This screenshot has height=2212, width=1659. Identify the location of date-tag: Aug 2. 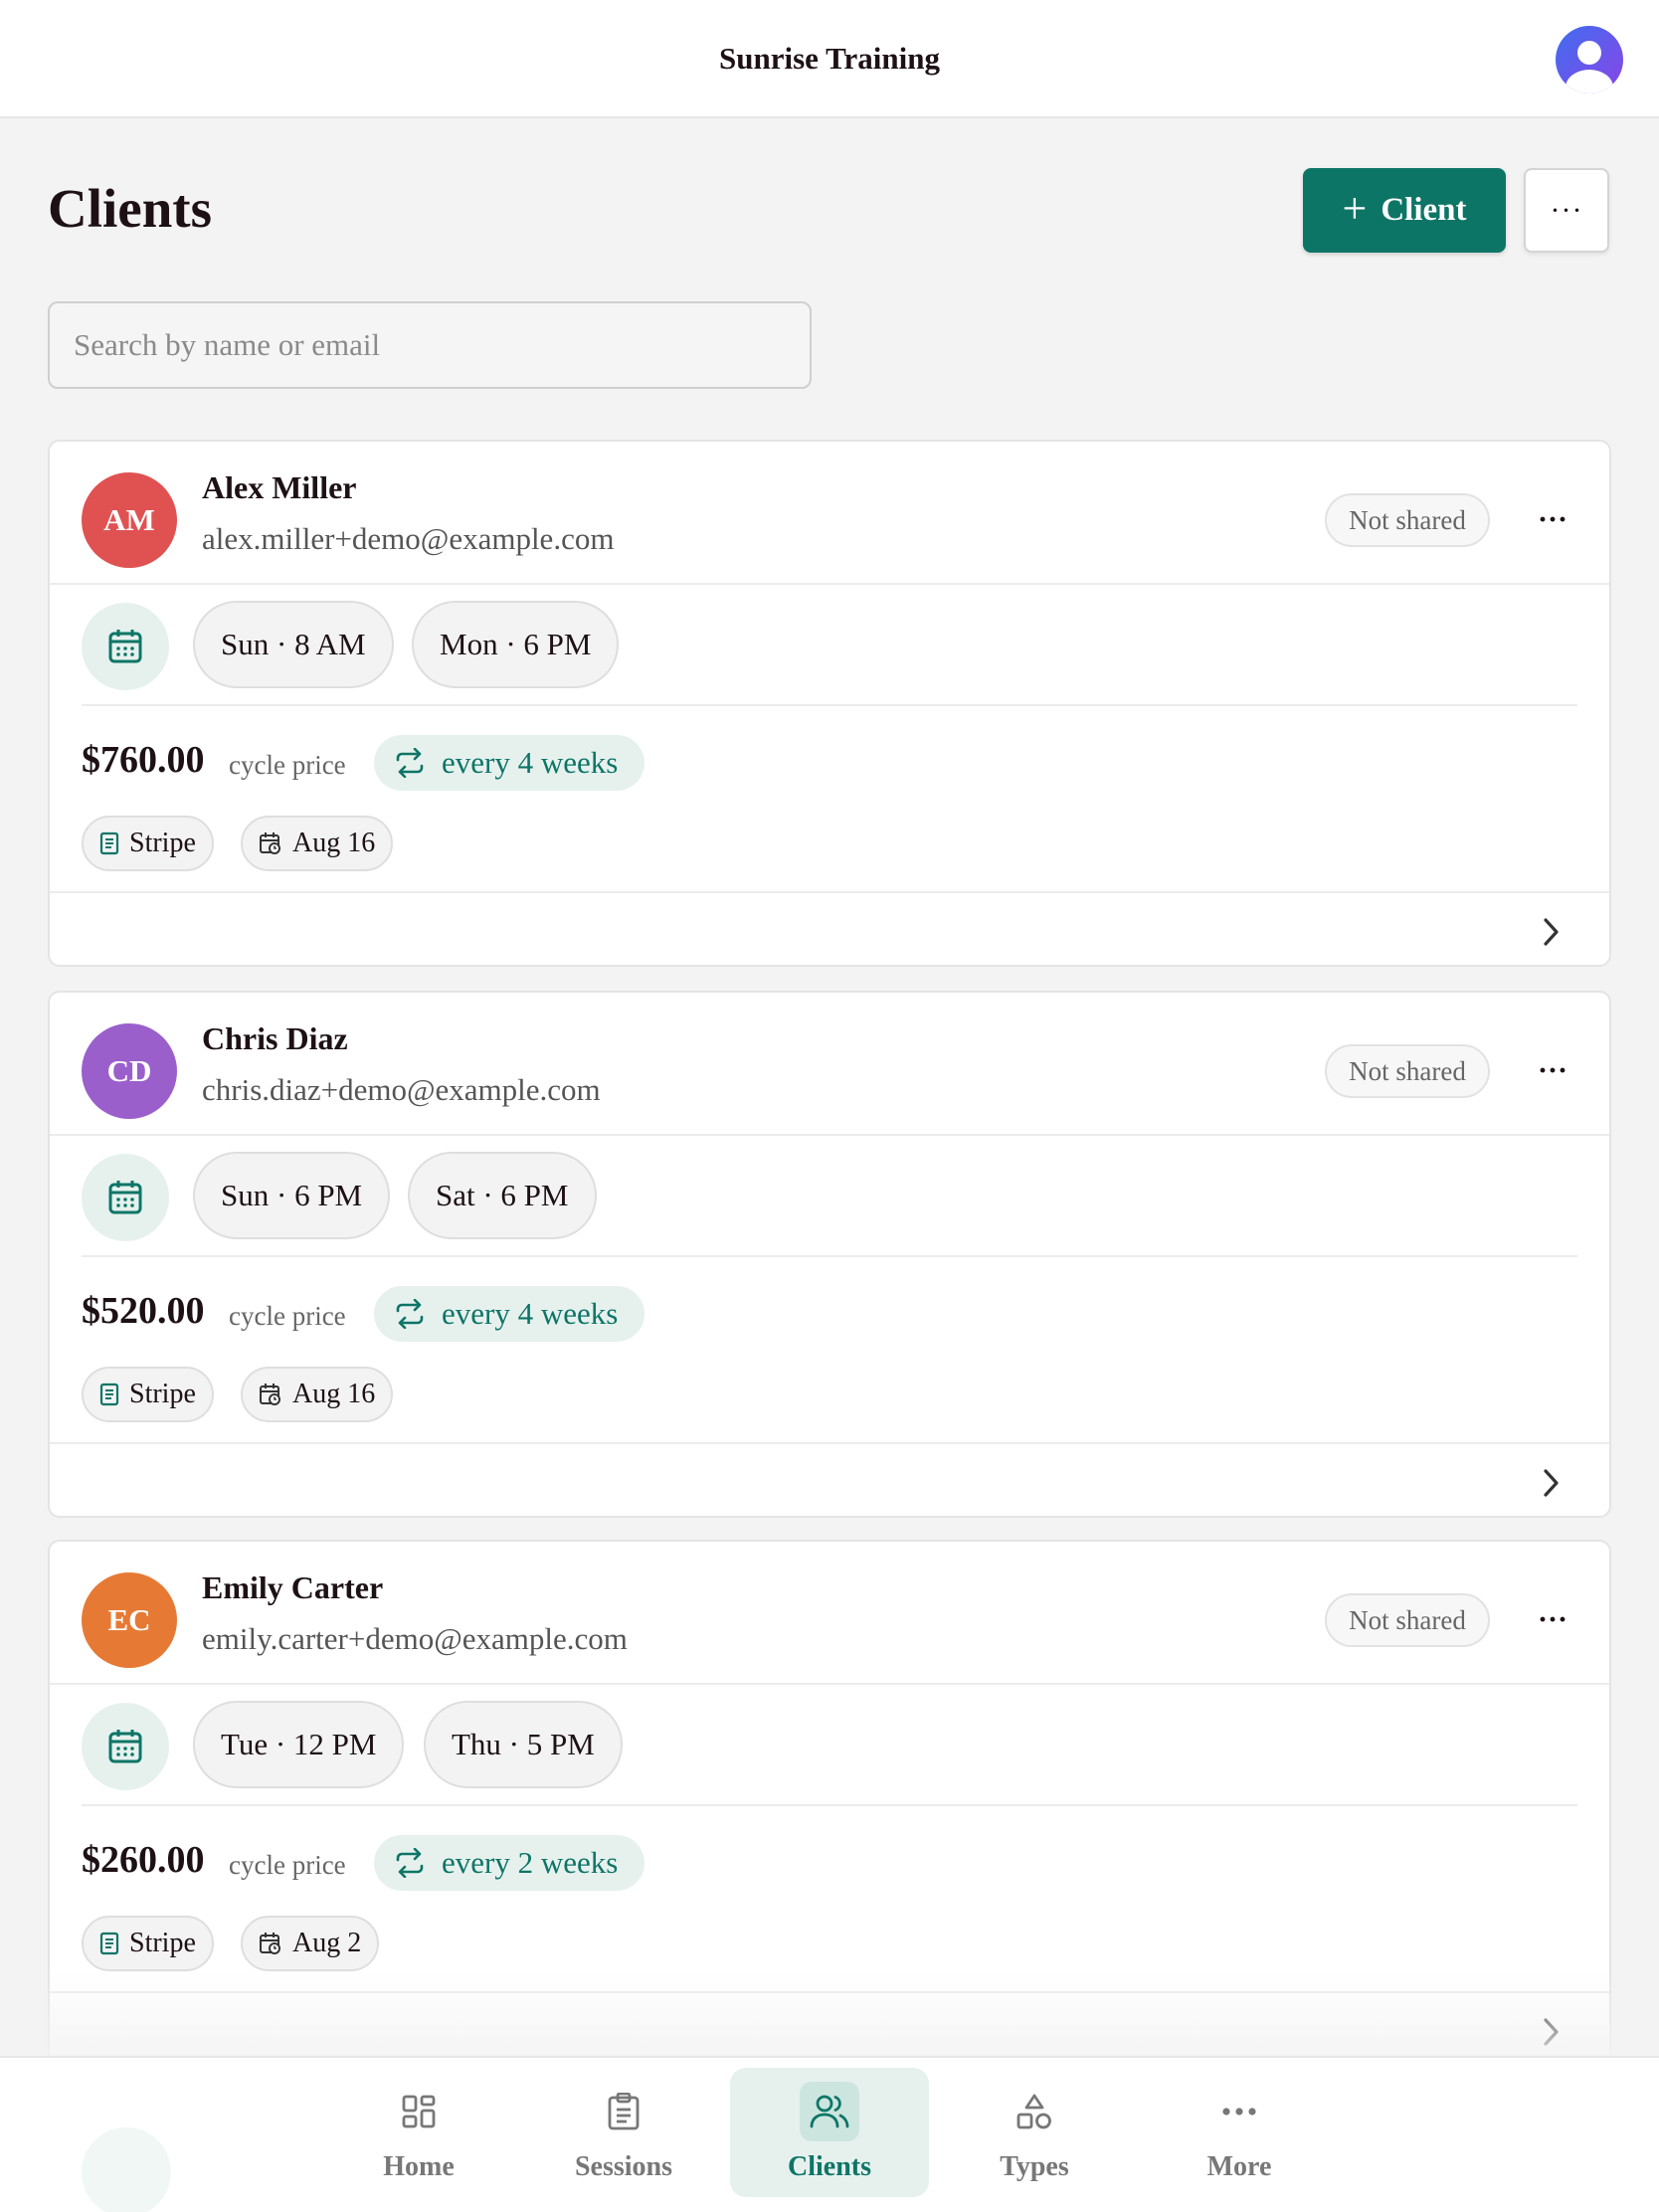
(310, 1943).